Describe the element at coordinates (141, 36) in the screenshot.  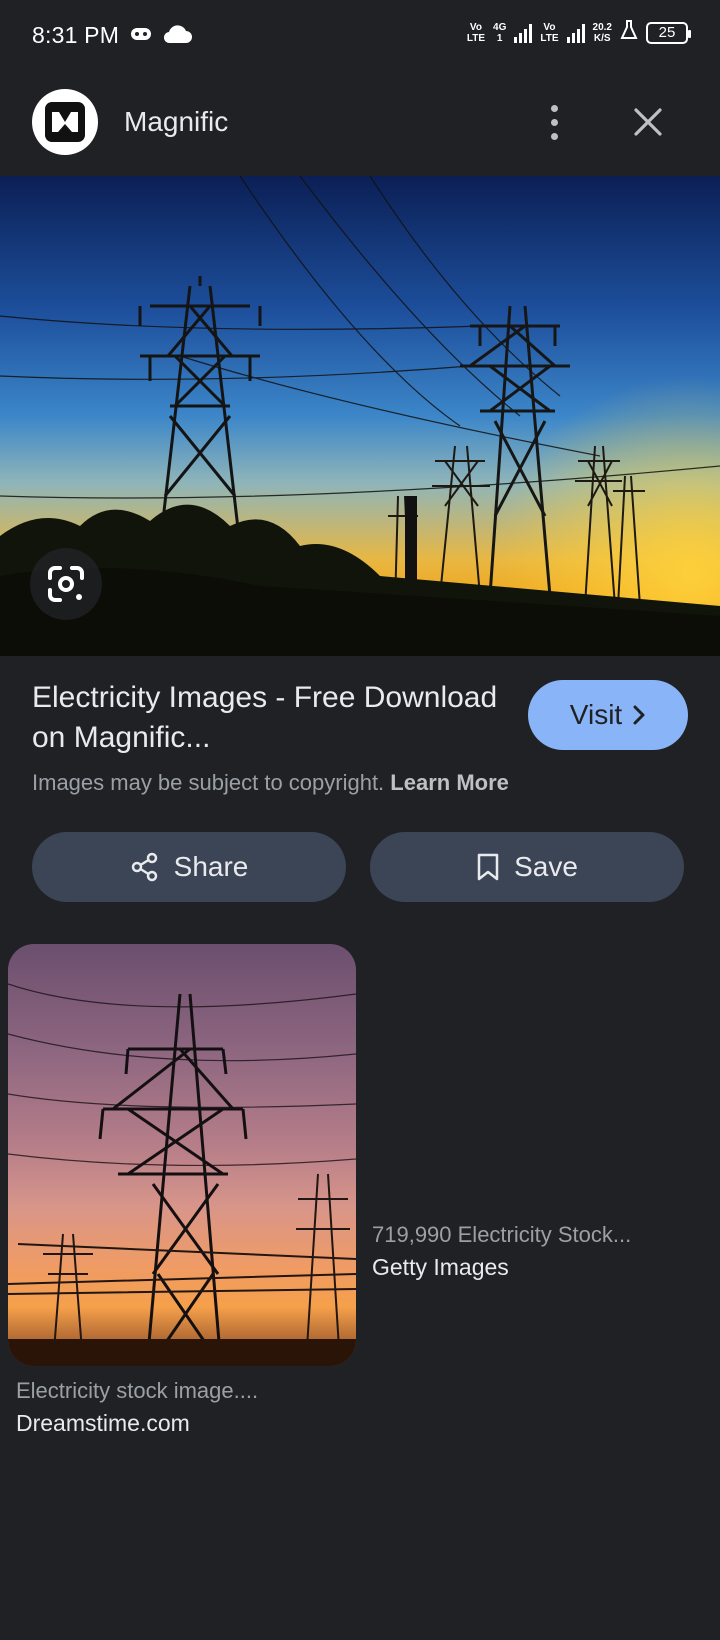
I see `game-controller-icon` at that location.